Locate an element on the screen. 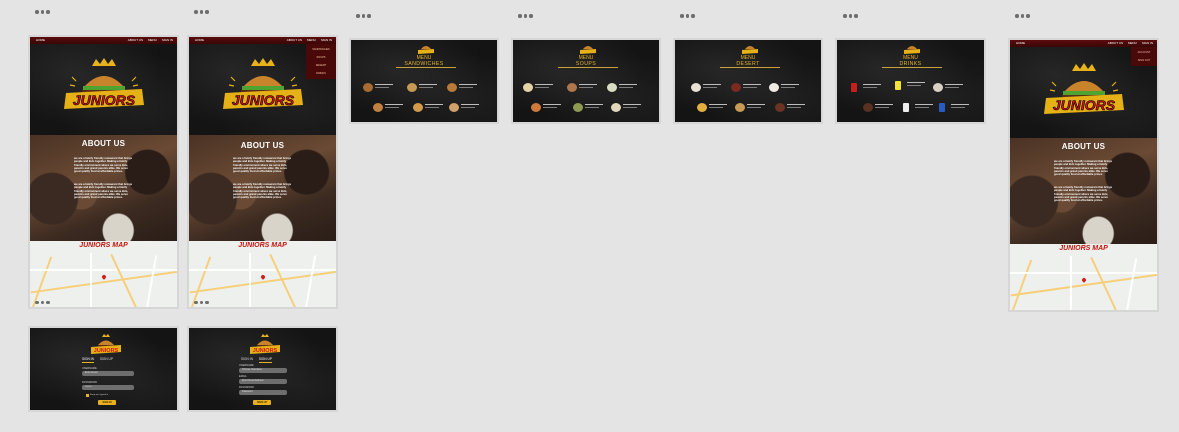  dropdown-item-sandwiches: SANDWICHES is located at coordinates (321, 49).